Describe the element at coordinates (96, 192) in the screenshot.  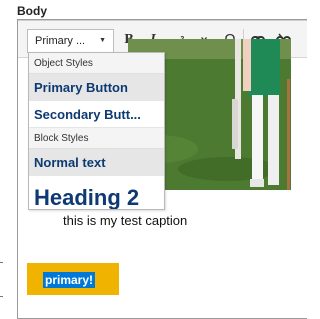
I see `menu-item-heading-2: Heading 2` at that location.